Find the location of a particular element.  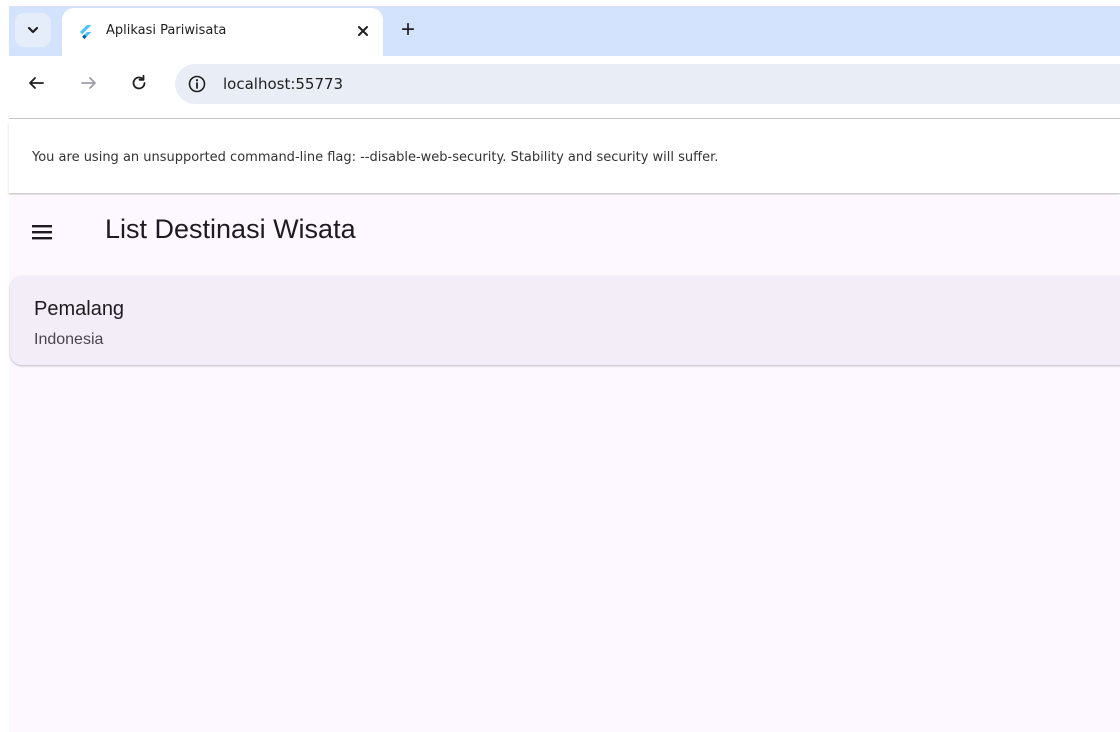

browser-toolbar: localhost:55773 is located at coordinates (560, 88).